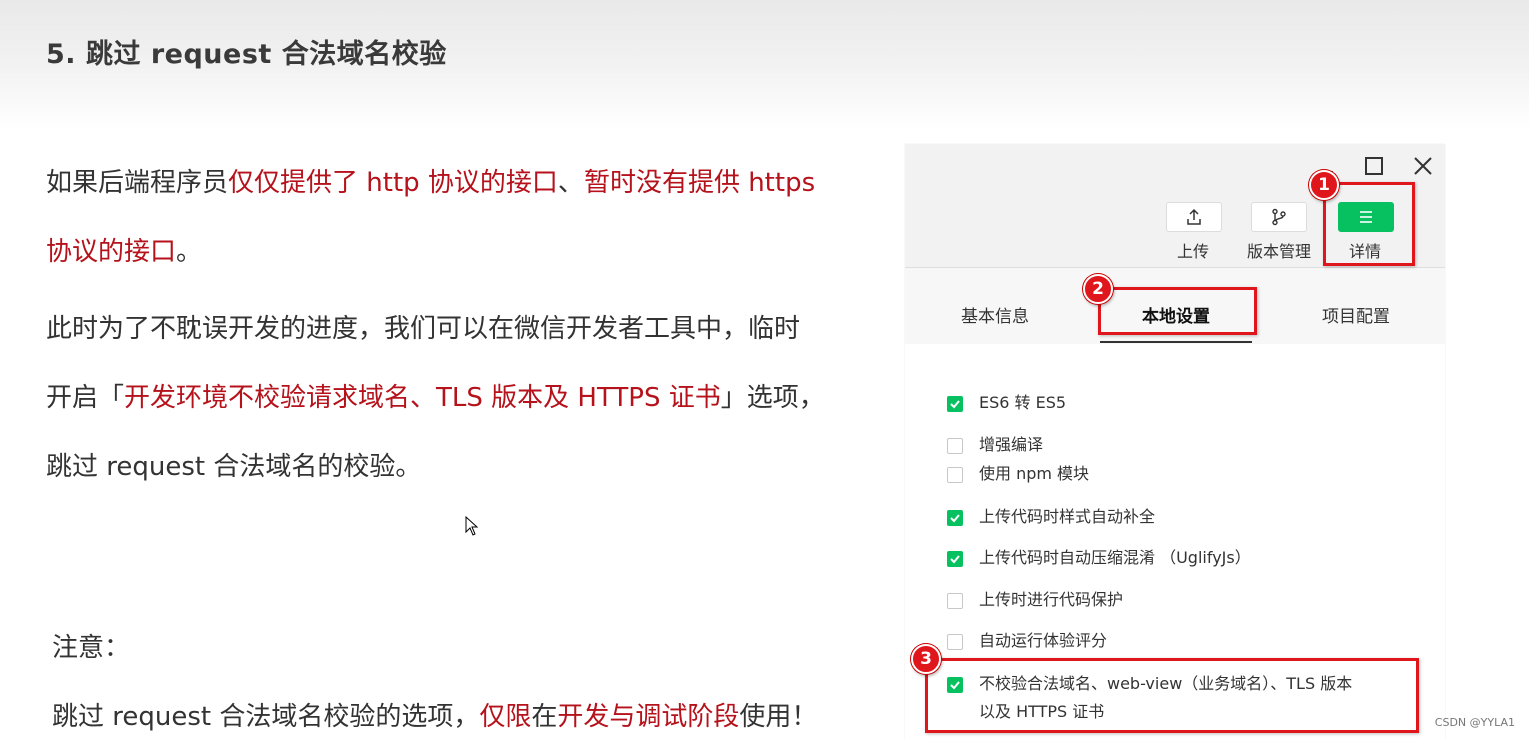 The width and height of the screenshot is (1529, 739). I want to click on text-span: 使用！, so click(778, 717).